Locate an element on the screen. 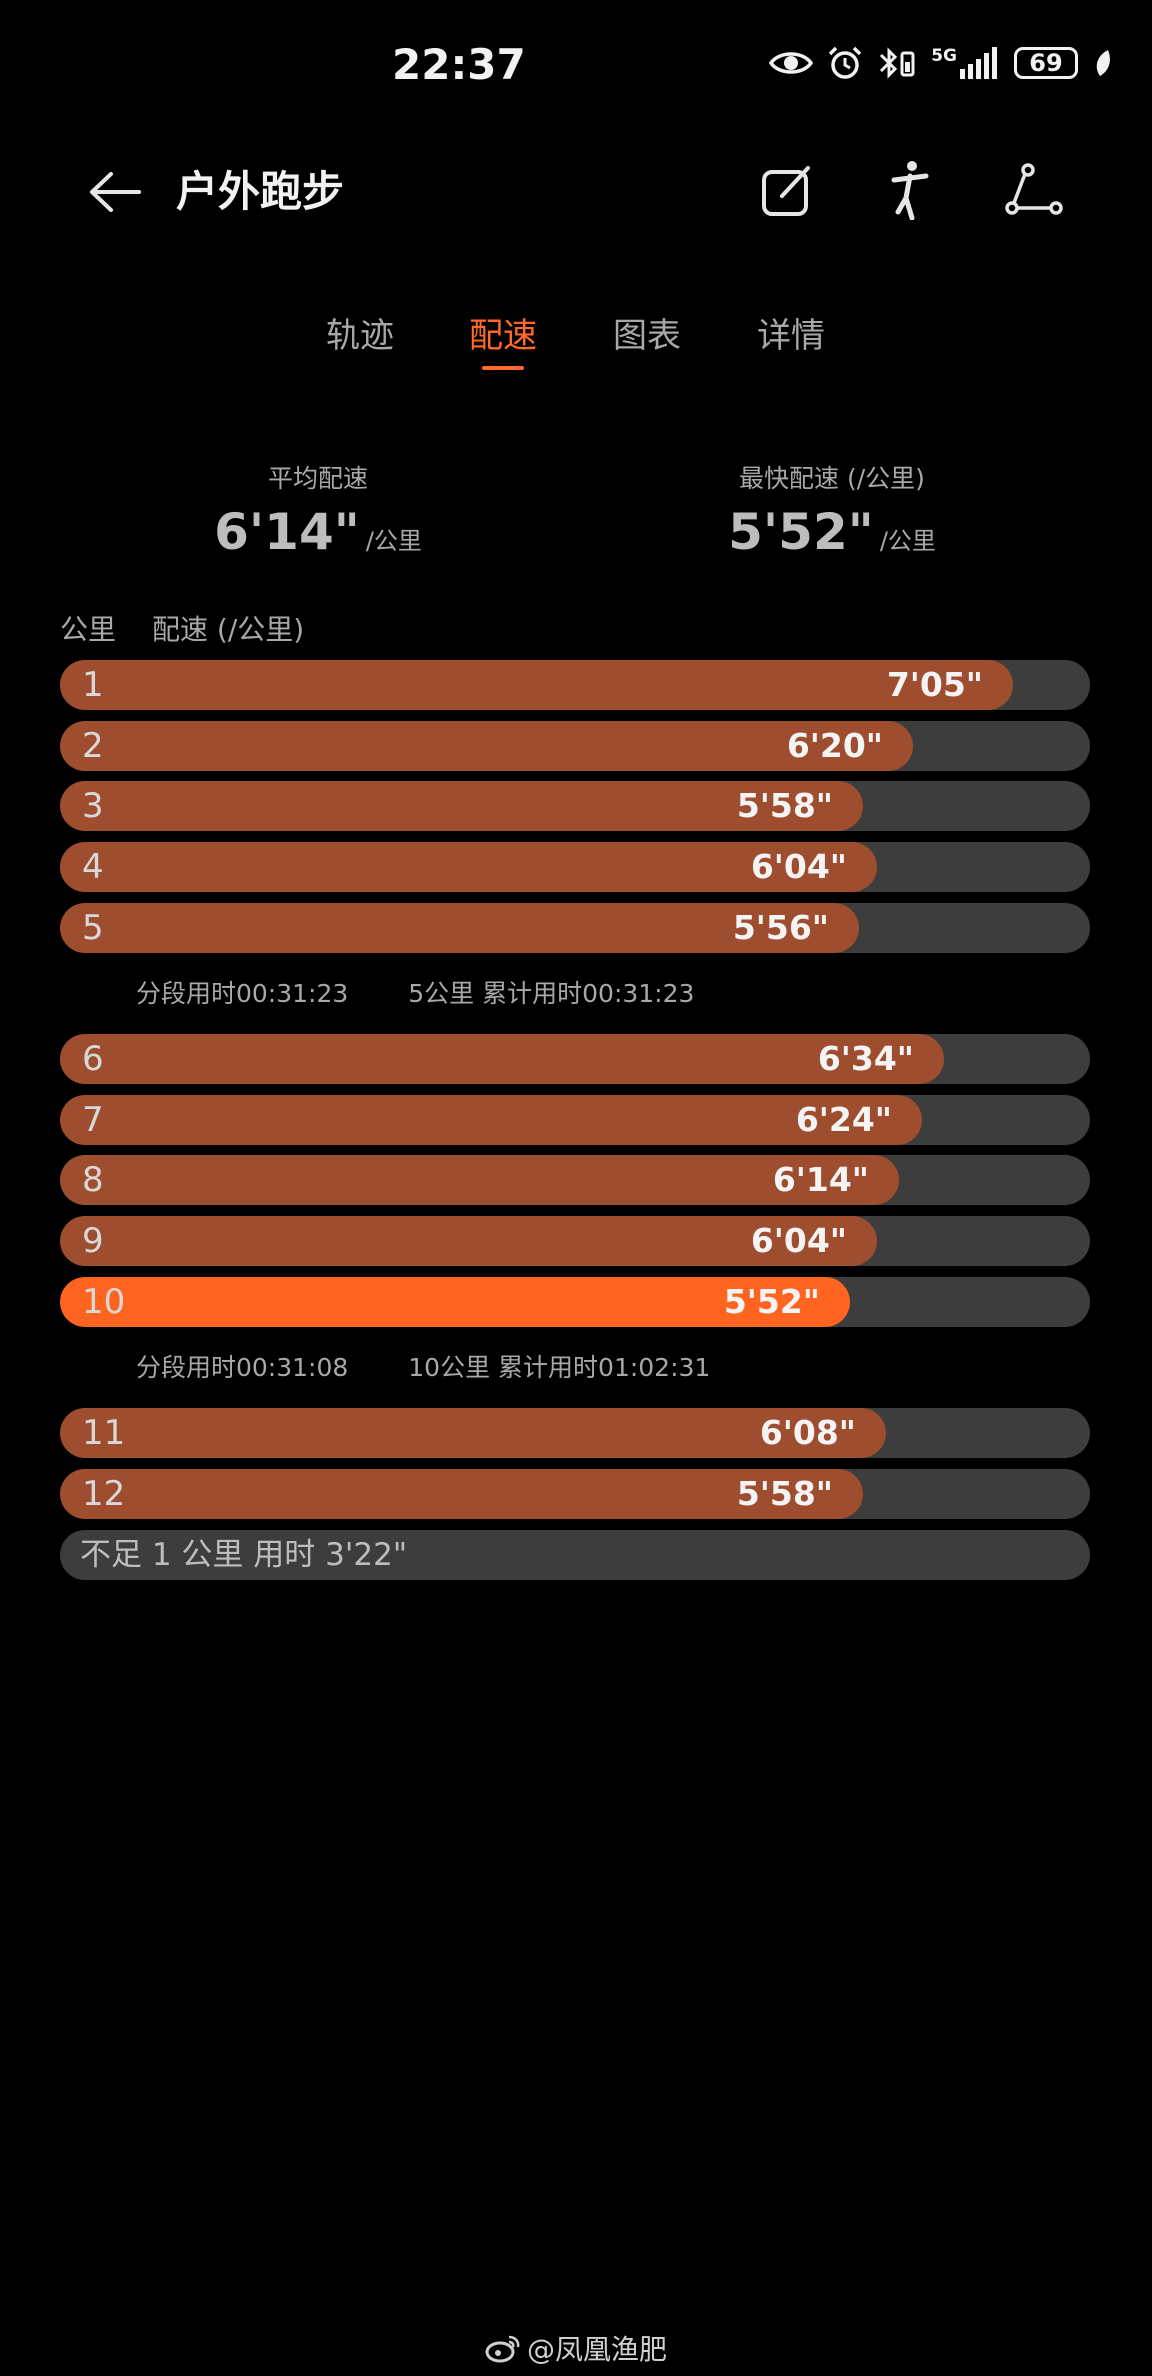 This screenshot has width=1152, height=2376. tab-track-label: 轨迹 is located at coordinates (360, 336).